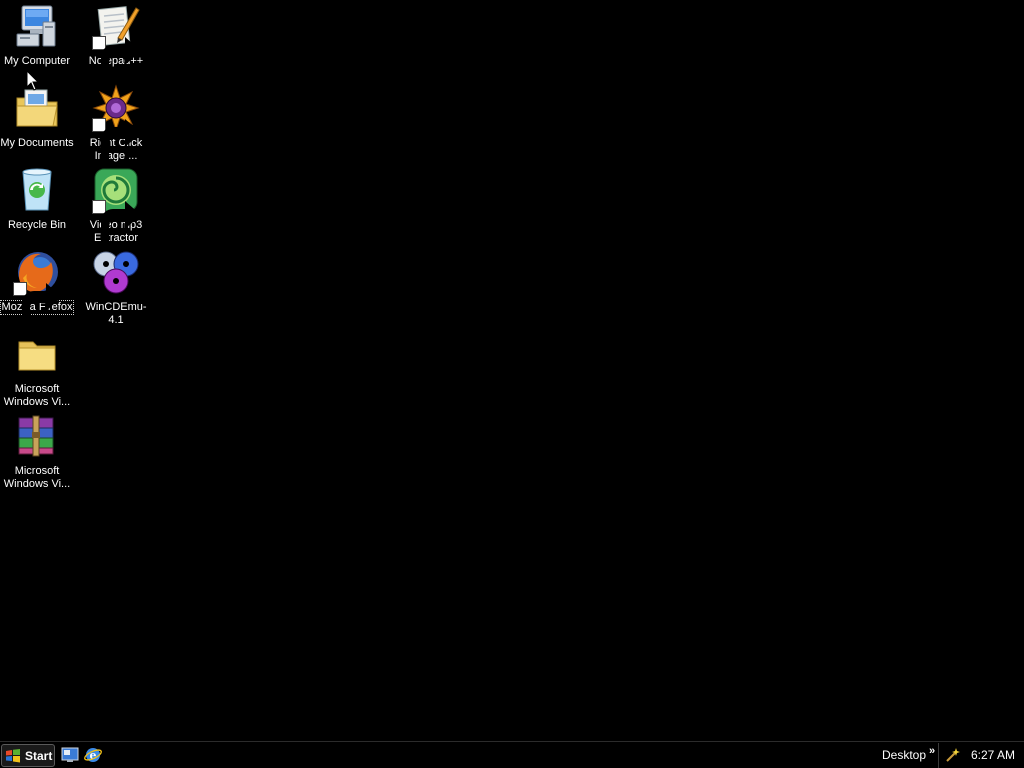 The image size is (1024, 768). Describe the element at coordinates (70, 755) in the screenshot. I see `show-desktop-icon` at that location.